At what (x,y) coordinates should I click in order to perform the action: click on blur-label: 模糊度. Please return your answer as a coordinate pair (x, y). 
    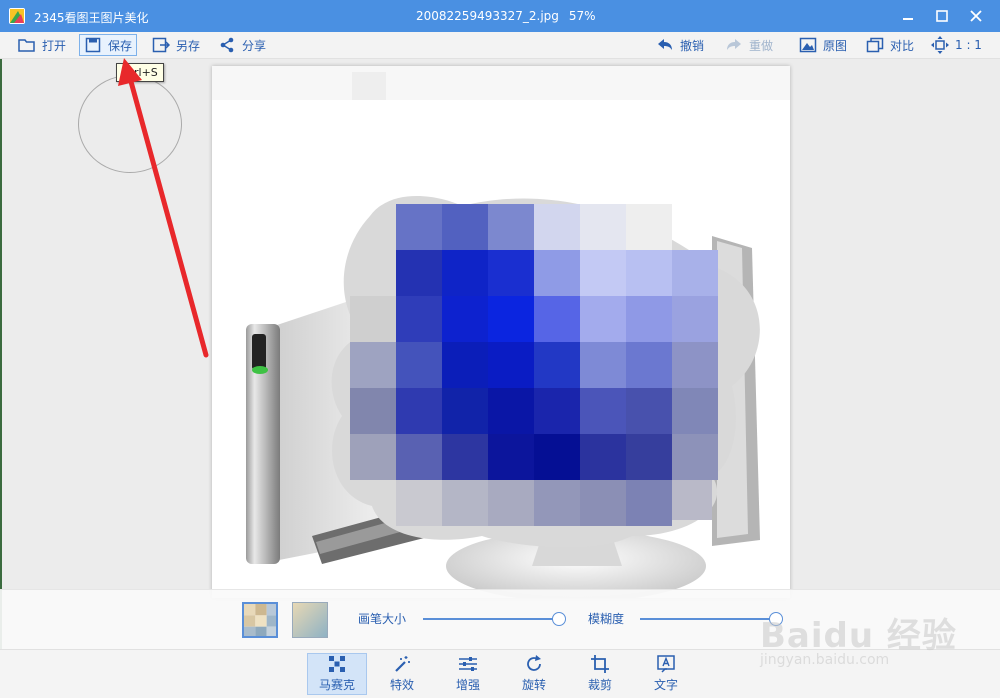
    Looking at the image, I should click on (606, 619).